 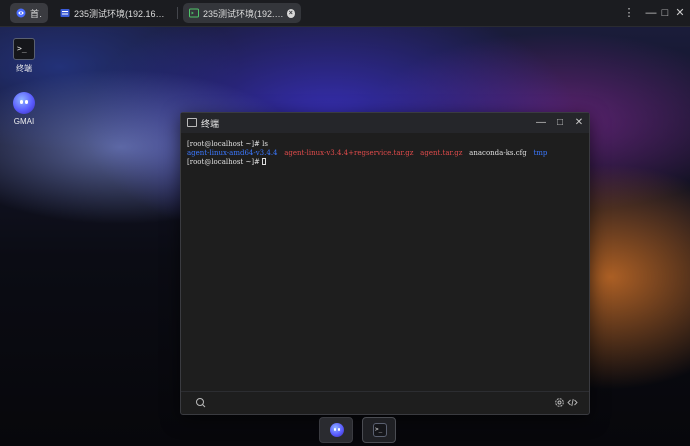 What do you see at coordinates (290, 13) in the screenshot?
I see `tab-close-icon: ×` at bounding box center [290, 13].